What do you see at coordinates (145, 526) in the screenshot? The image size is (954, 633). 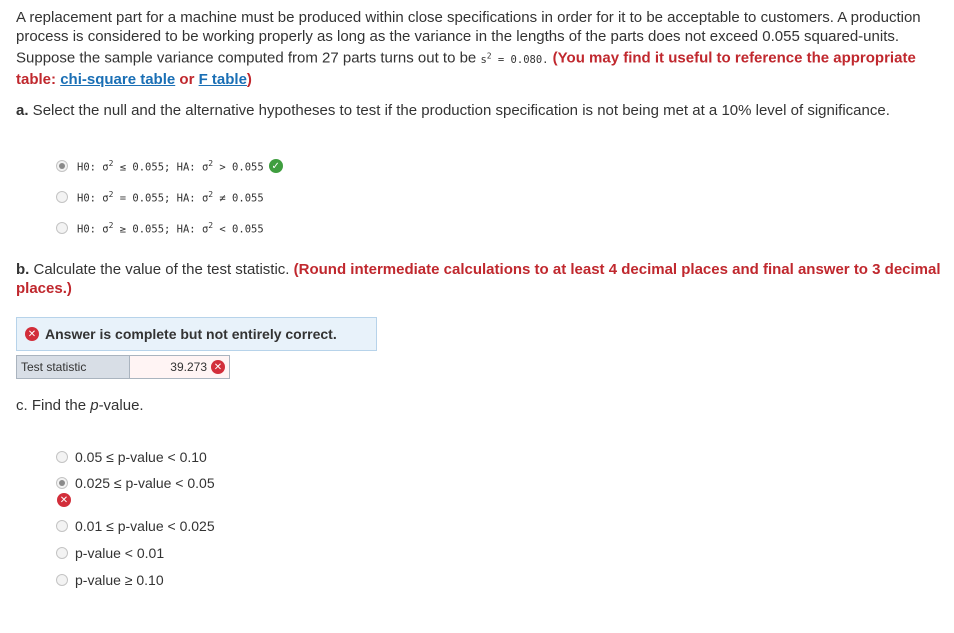 I see `p-value-option-label: 0.01 ≤ p-value < 0.025` at bounding box center [145, 526].